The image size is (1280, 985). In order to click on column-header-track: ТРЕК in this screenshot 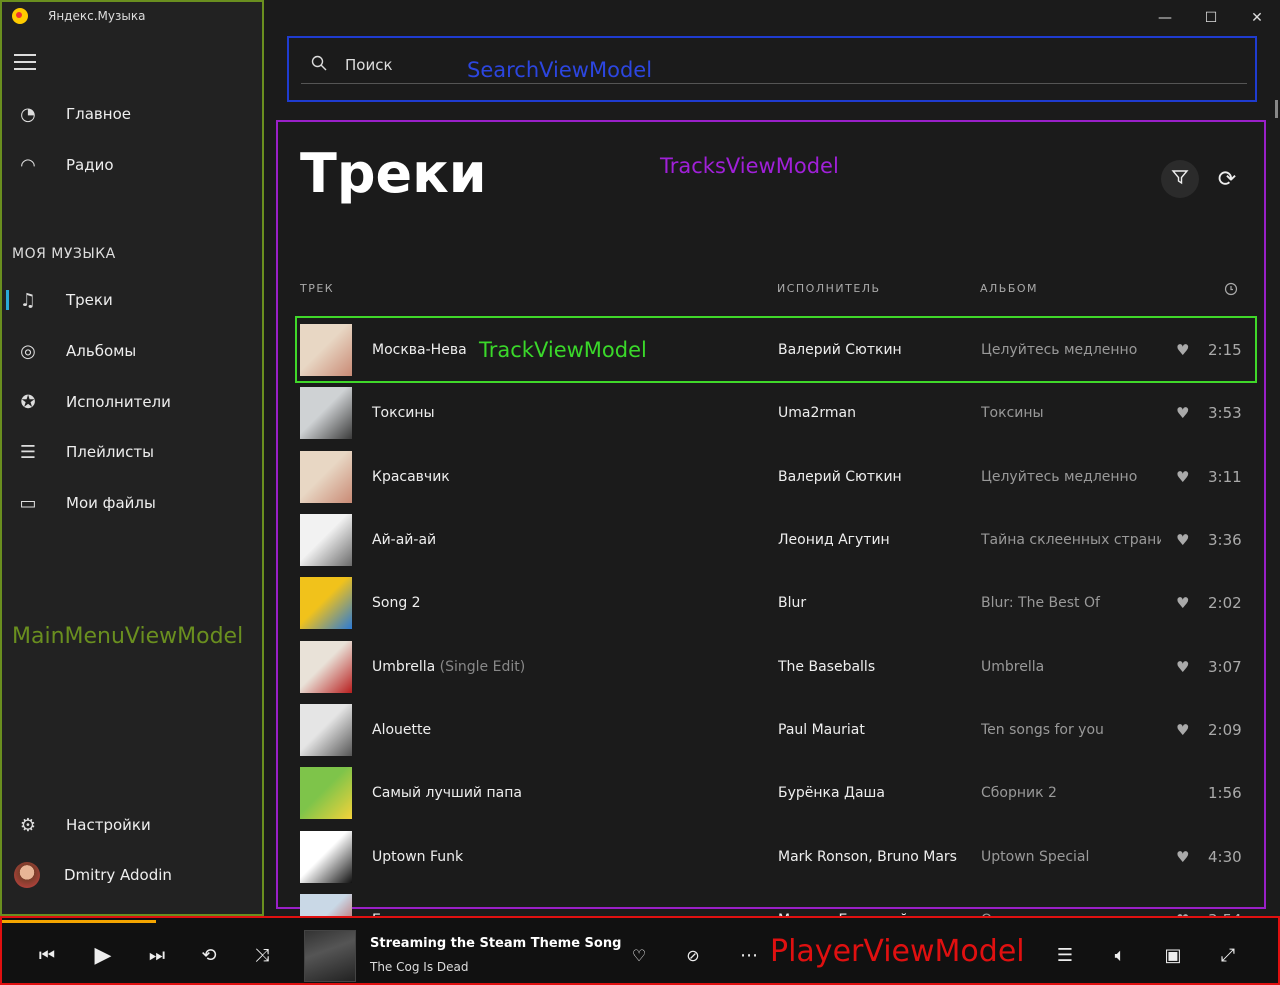, I will do `click(317, 288)`.